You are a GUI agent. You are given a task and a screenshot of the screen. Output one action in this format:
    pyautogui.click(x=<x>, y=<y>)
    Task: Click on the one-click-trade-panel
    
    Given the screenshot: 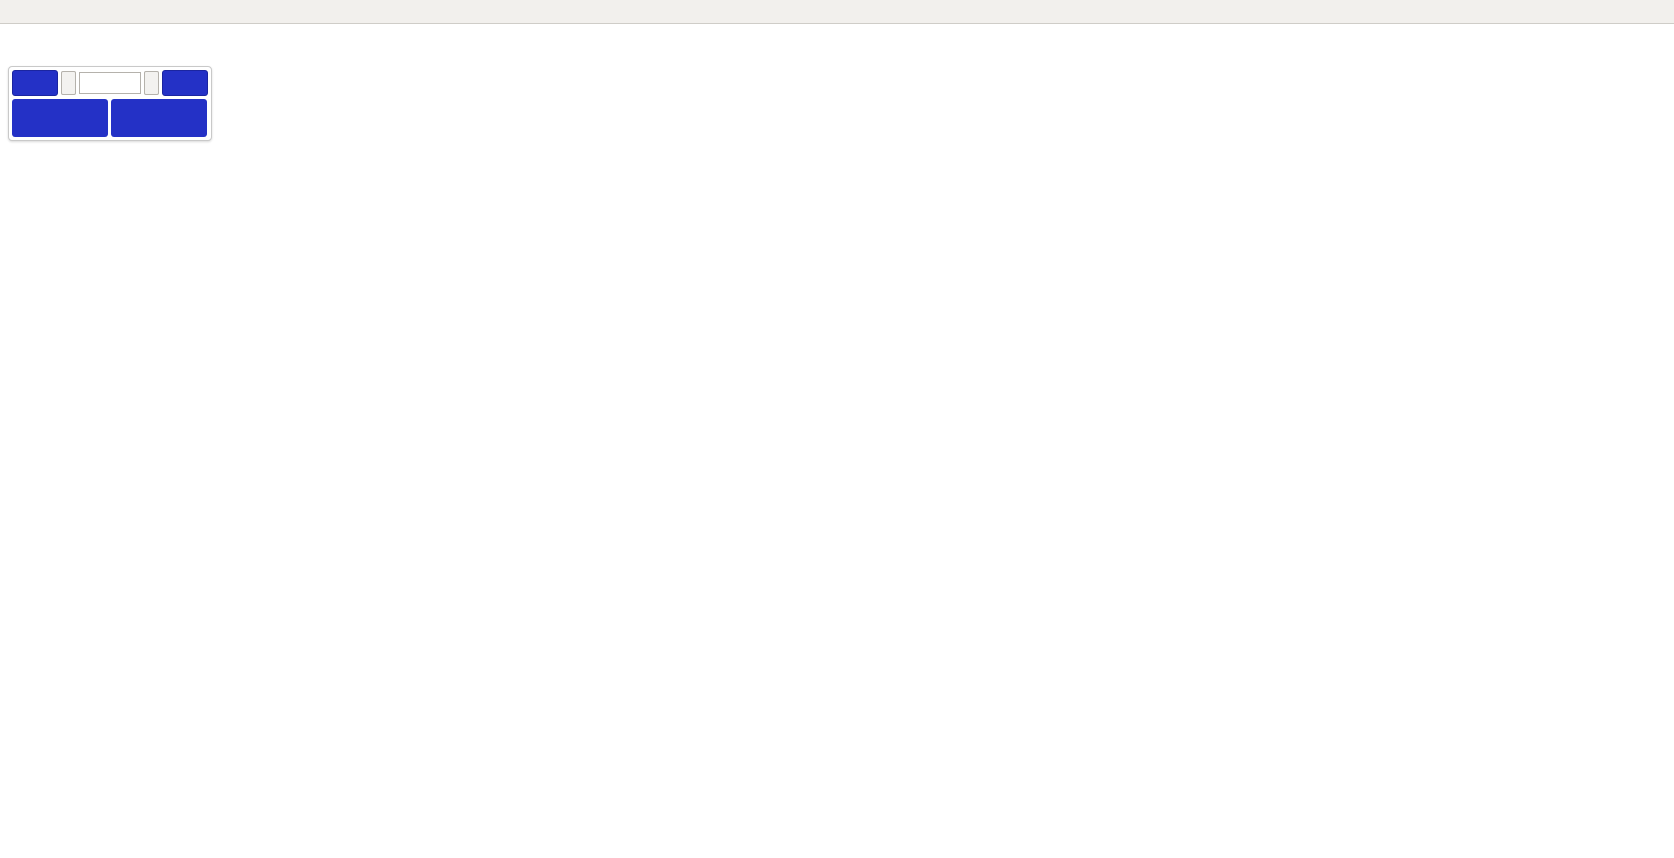 What is the action you would take?
    pyautogui.click(x=110, y=103)
    